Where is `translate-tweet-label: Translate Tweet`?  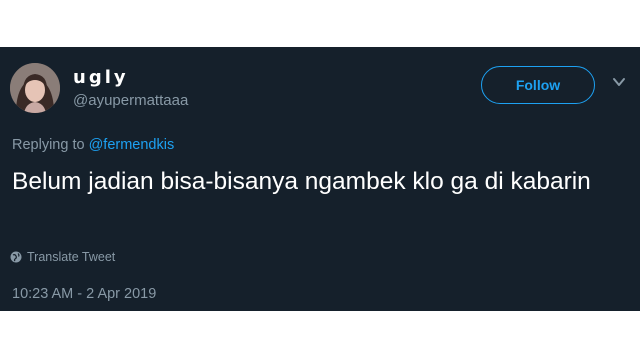 translate-tweet-label: Translate Tweet is located at coordinates (71, 257).